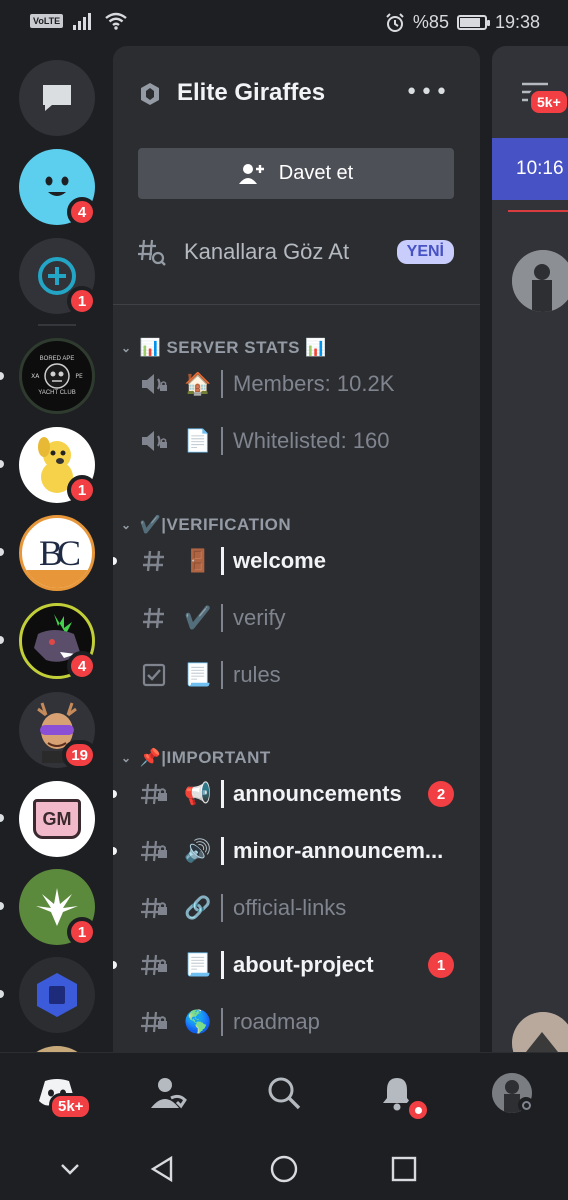 The height and width of the screenshot is (1200, 568). I want to click on gm-logo-text: GM, so click(57, 818).